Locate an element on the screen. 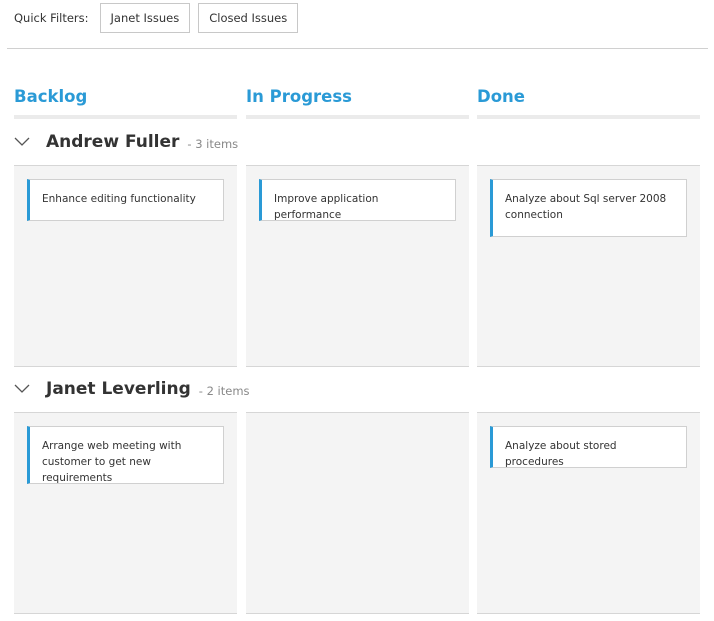  swimlane-item-count: - 2 items is located at coordinates (224, 390).